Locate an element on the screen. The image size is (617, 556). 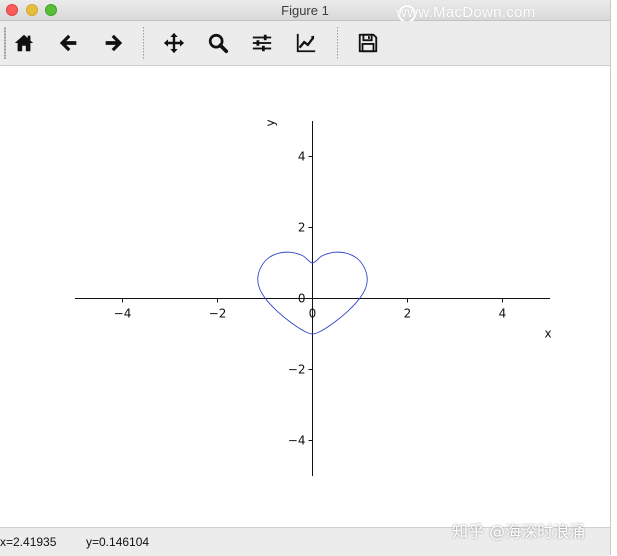
watermark-bottom: 知乎 @海深时浪涌 is located at coordinates (519, 531).